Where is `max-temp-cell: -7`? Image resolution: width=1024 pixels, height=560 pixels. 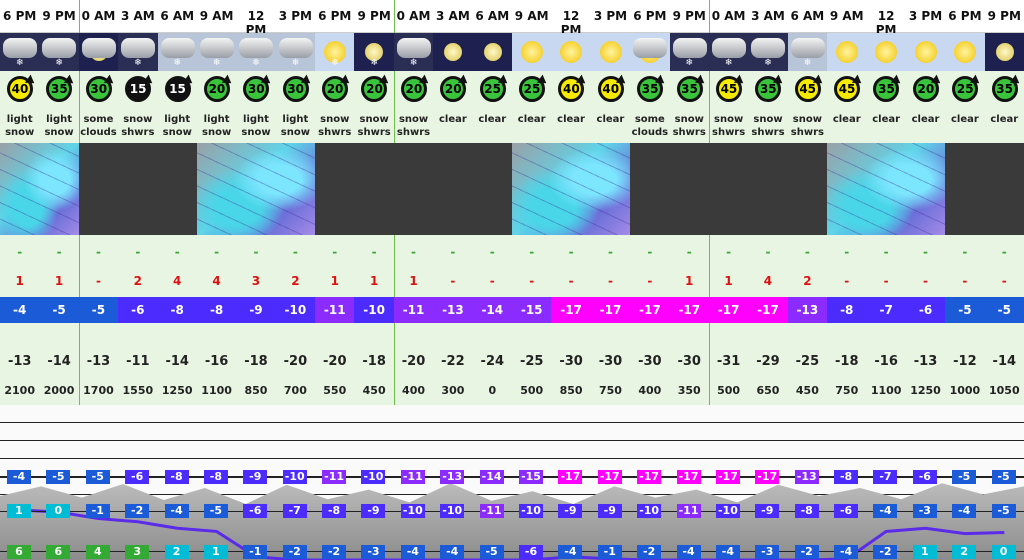 max-temp-cell: -7 is located at coordinates (886, 310).